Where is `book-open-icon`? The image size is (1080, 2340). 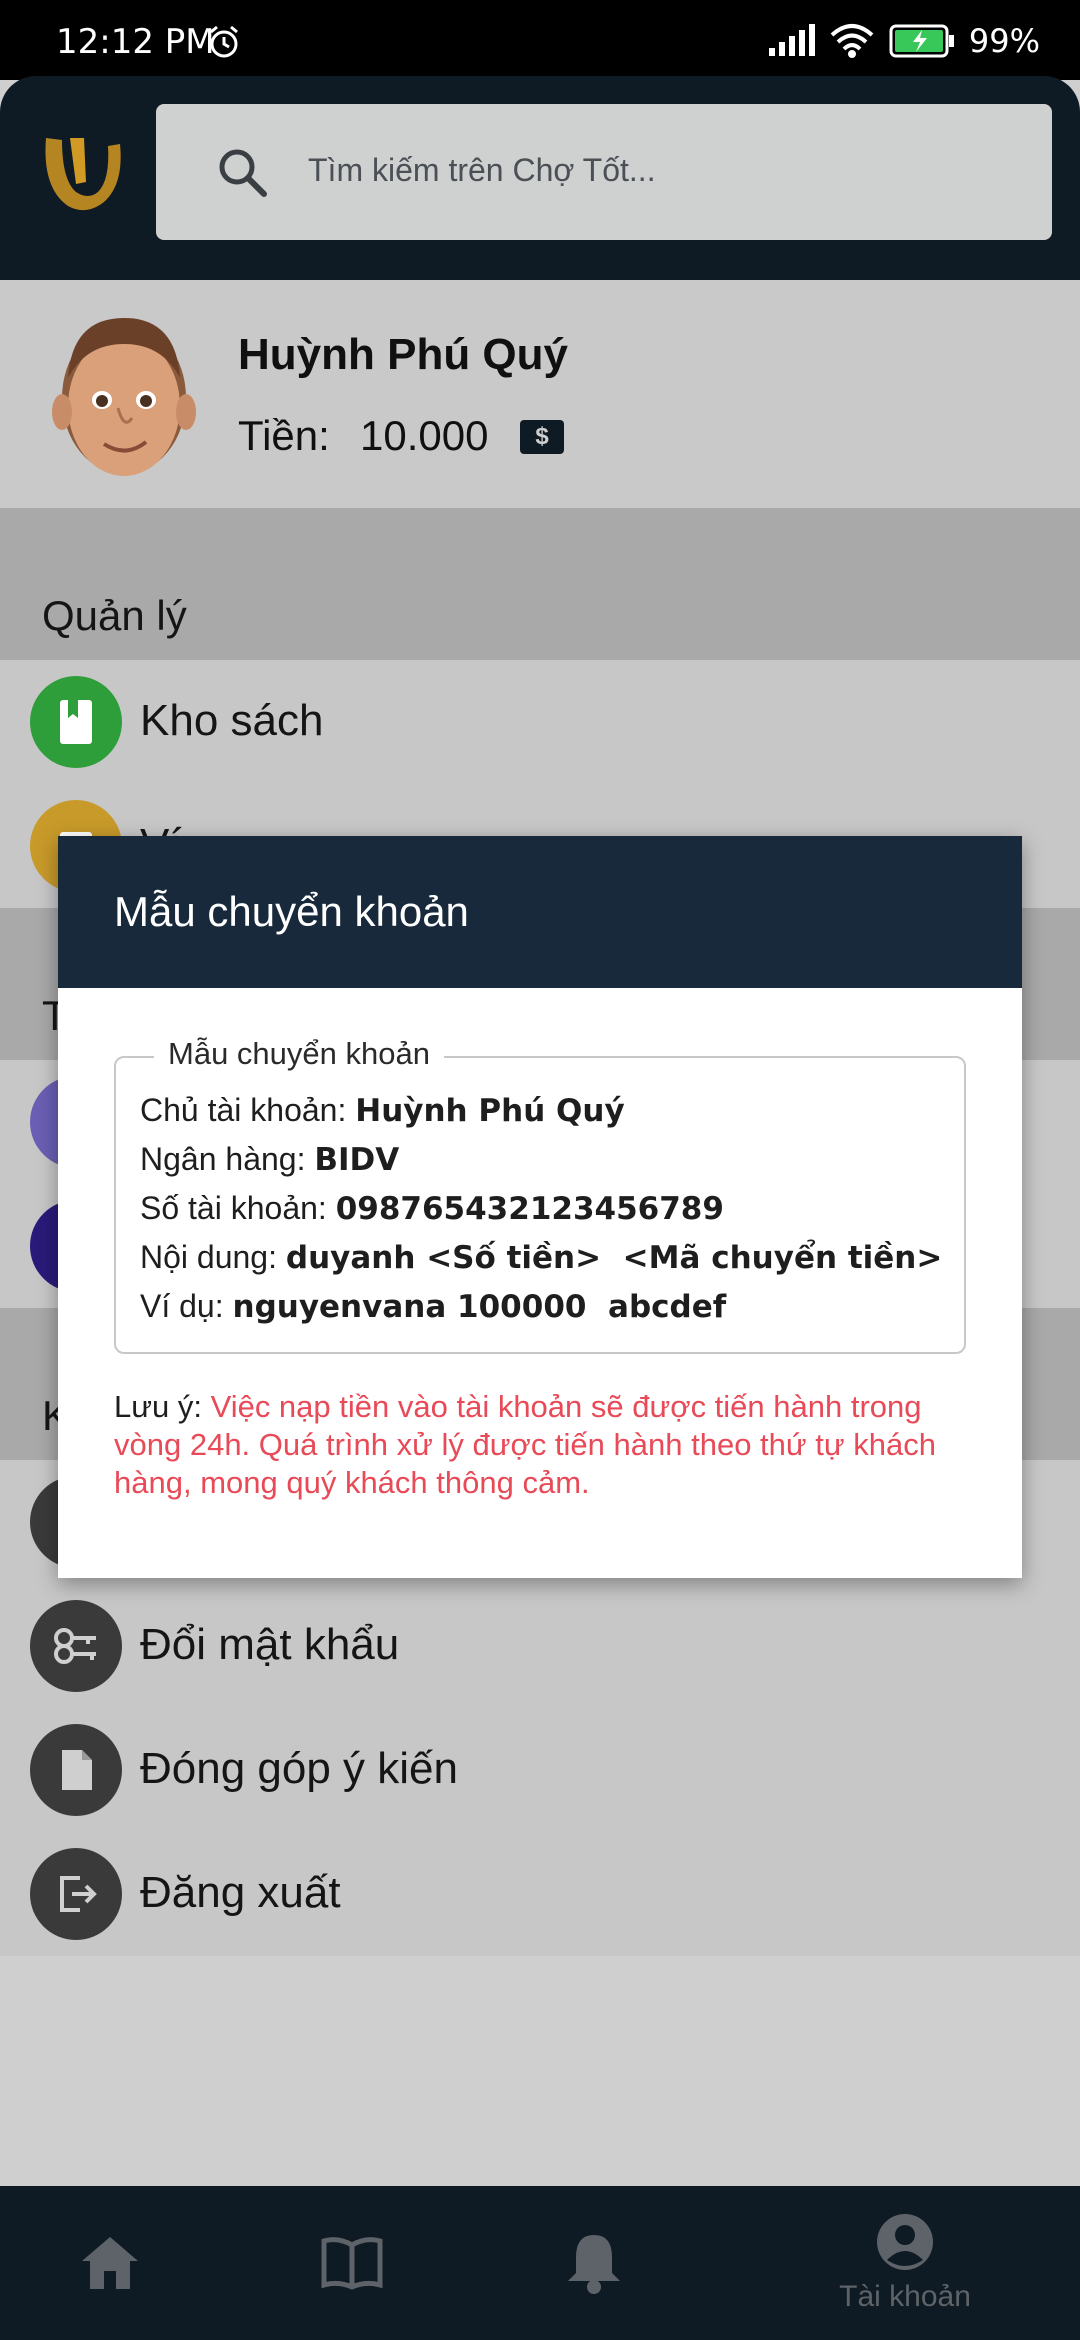 book-open-icon is located at coordinates (352, 2263).